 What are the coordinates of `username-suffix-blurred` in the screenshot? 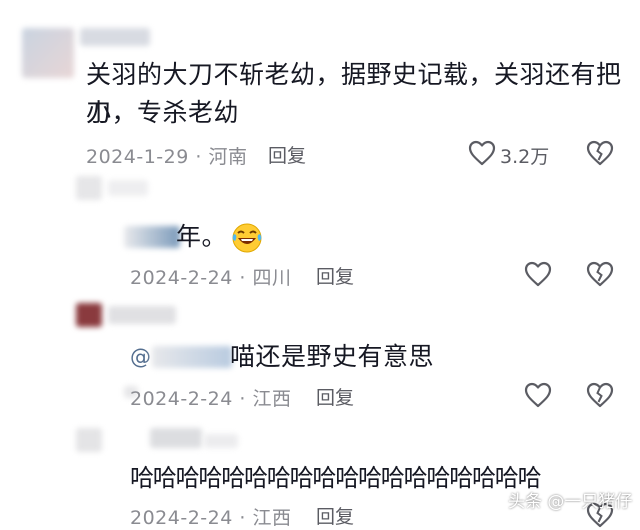 It's located at (221, 441).